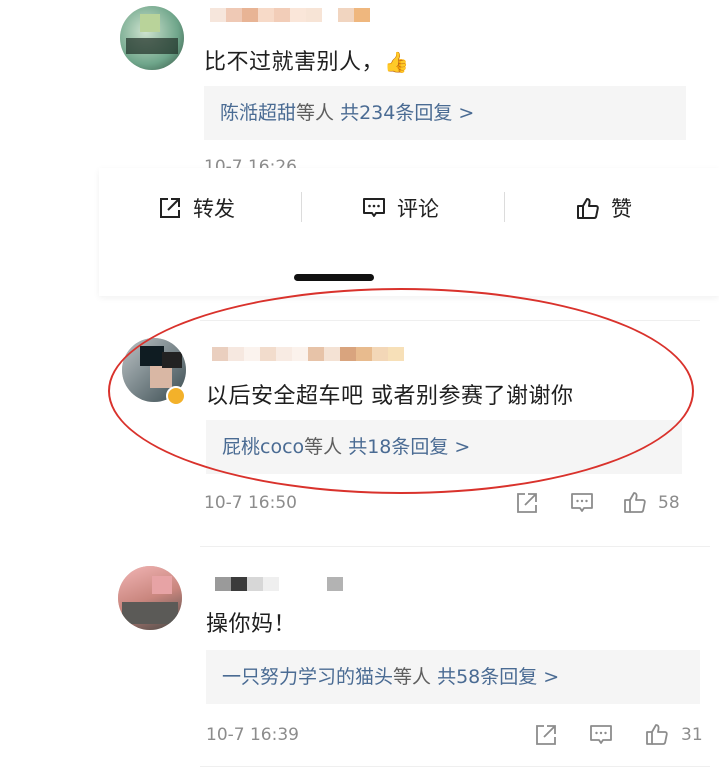 The width and height of the screenshot is (719, 776). I want to click on like-count: 58, so click(669, 503).